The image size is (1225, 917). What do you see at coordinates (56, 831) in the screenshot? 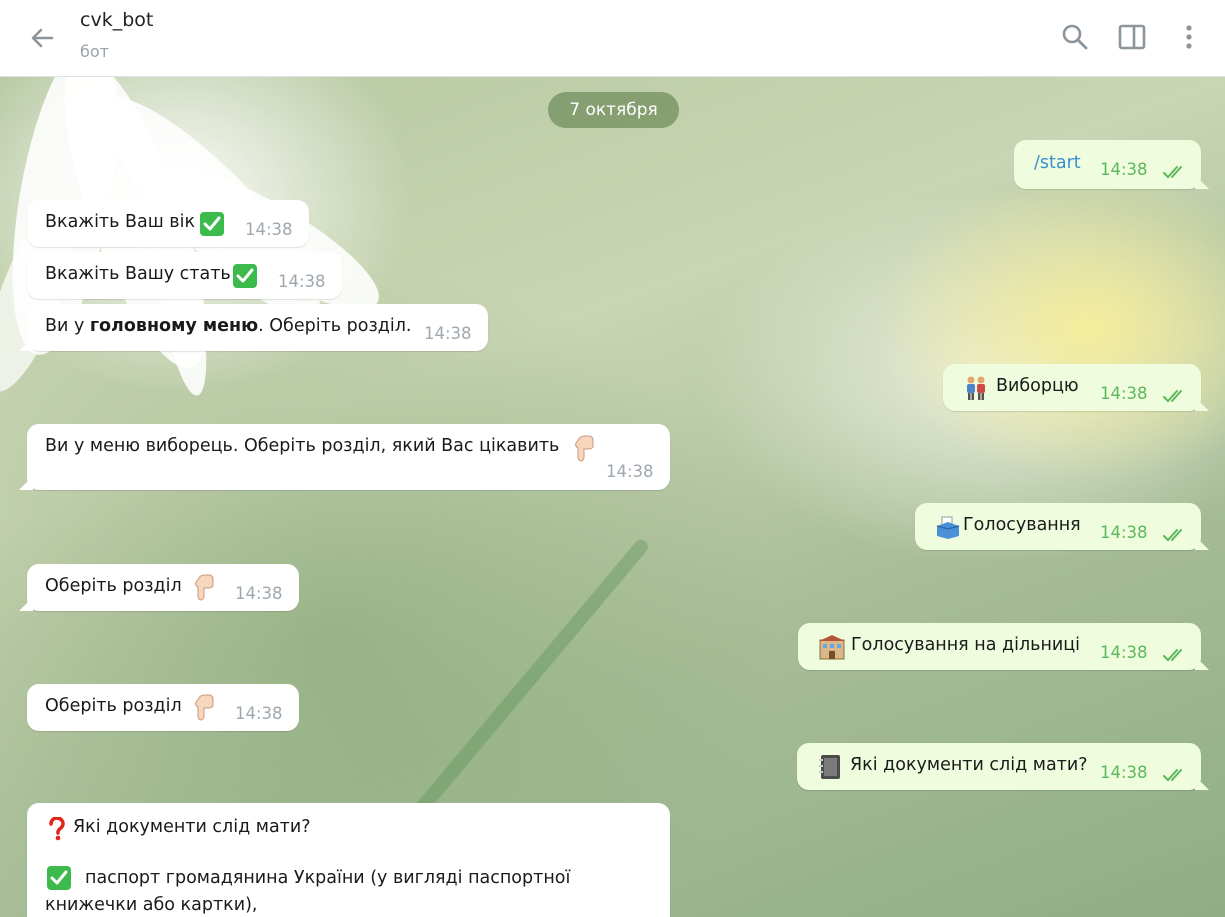
I see `question-mark-emoji` at bounding box center [56, 831].